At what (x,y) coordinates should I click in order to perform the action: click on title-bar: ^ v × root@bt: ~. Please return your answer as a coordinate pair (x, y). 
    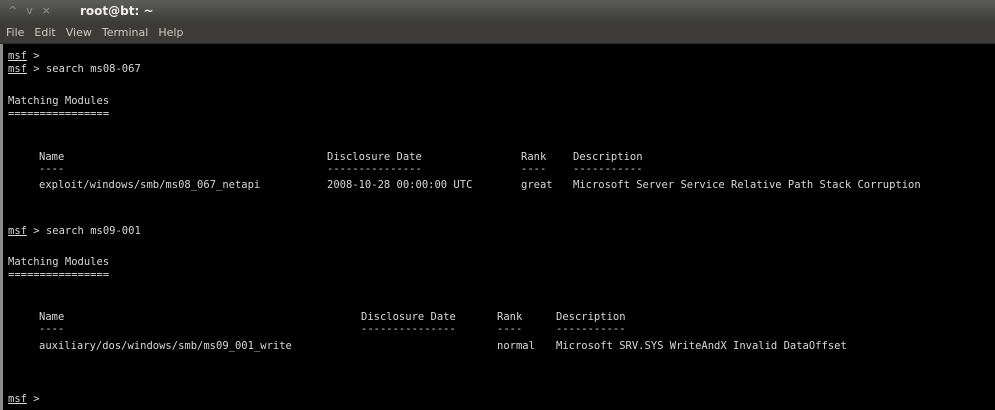
    Looking at the image, I should click on (497, 11).